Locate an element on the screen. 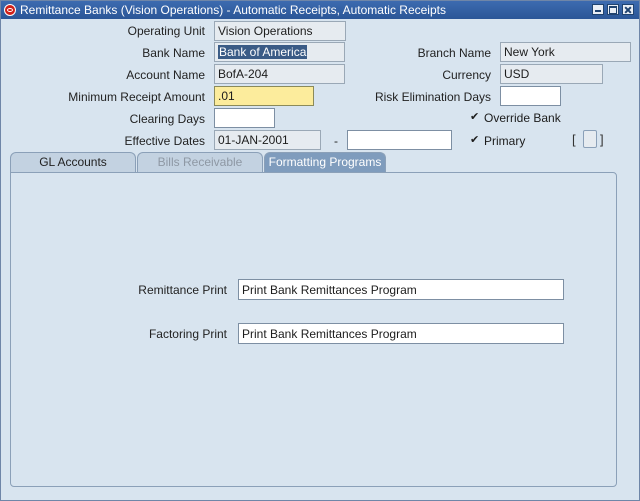  override-bank-checkbox: ✔ is located at coordinates (476, 117).